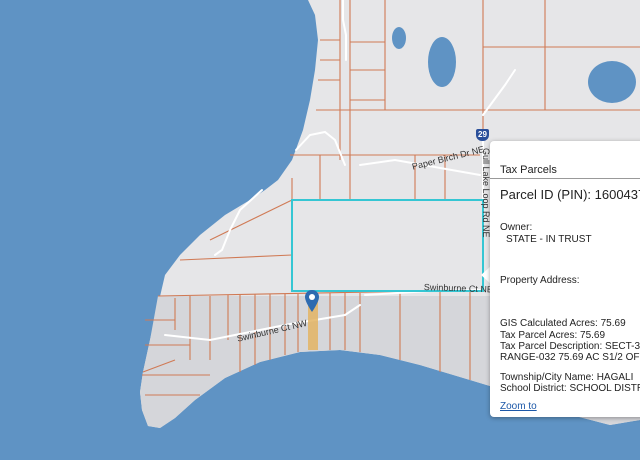  I want to click on address-label: Property Address:, so click(540, 280).